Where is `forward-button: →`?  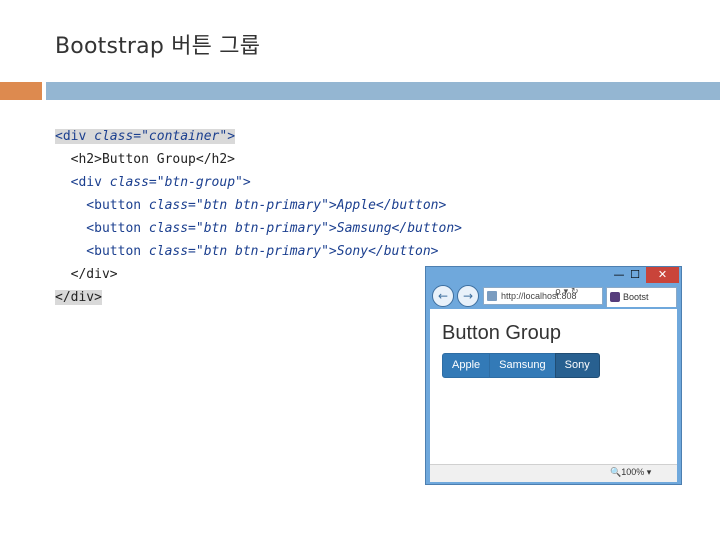
forward-button: → is located at coordinates (468, 296).